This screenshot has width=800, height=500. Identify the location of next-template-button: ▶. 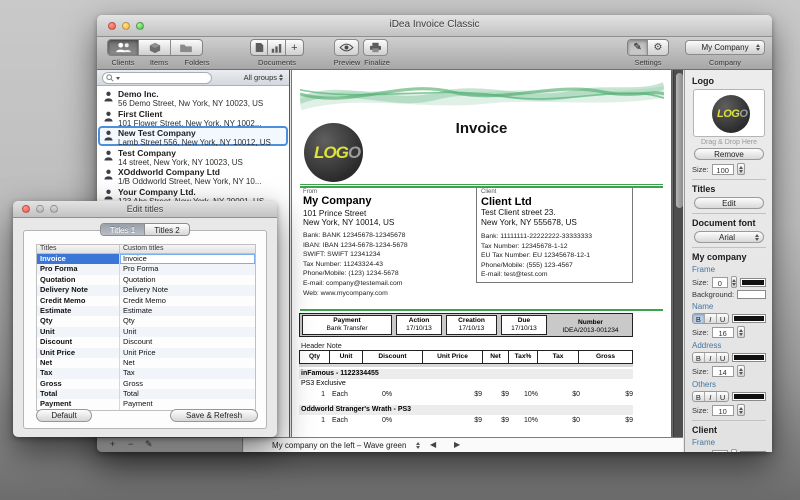
(457, 444).